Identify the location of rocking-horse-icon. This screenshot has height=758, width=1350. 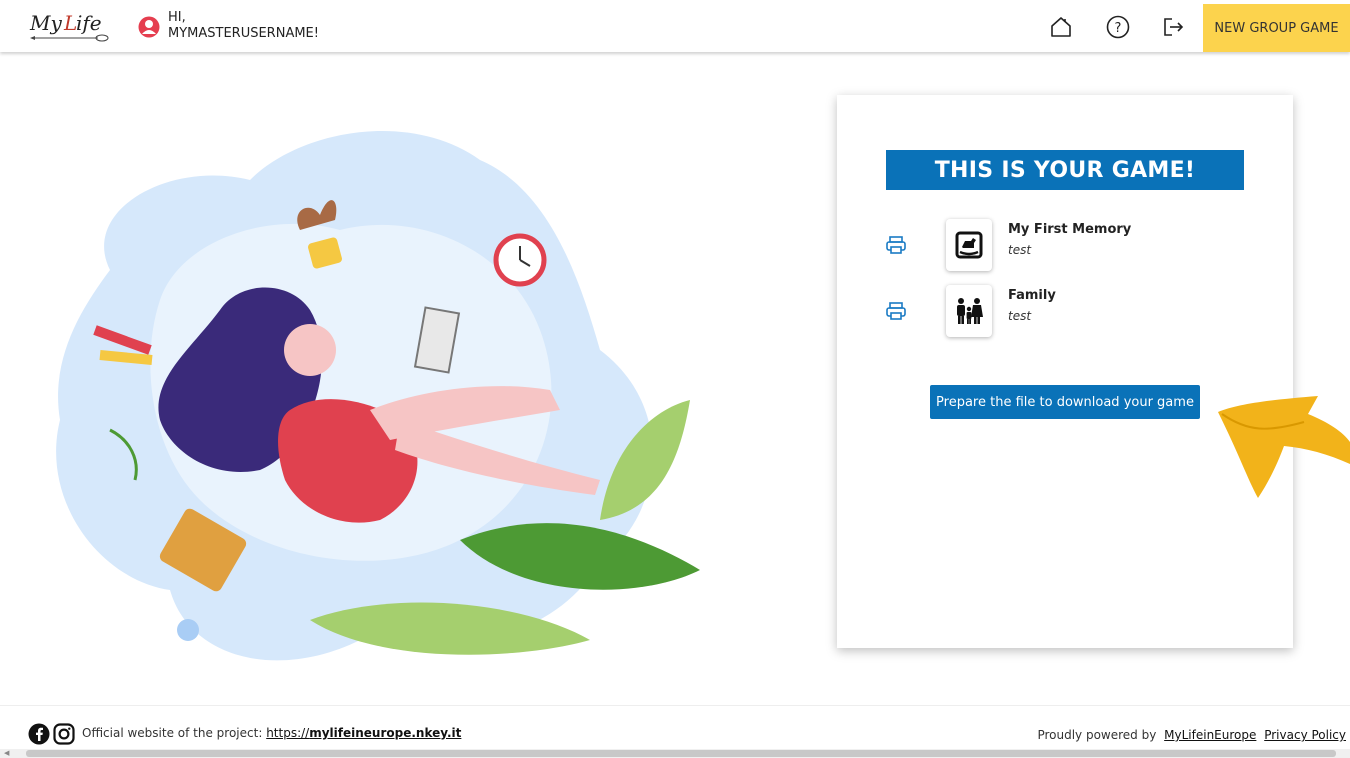
(969, 245).